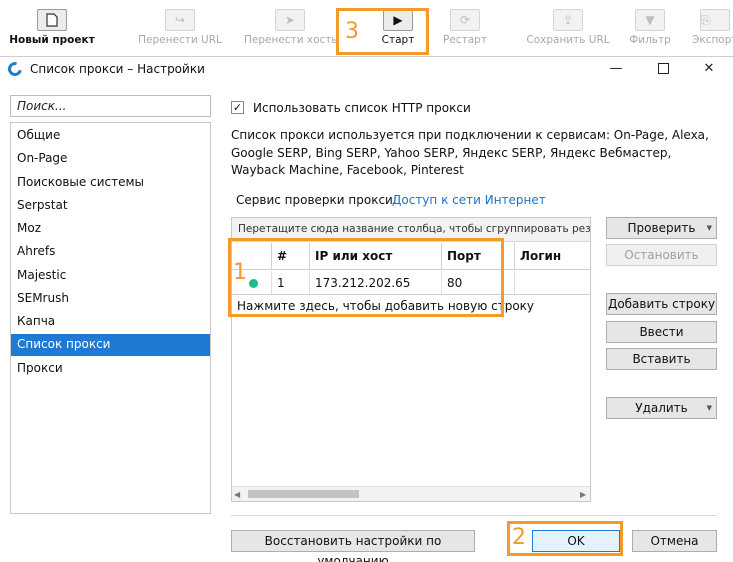 The image size is (733, 562). Describe the element at coordinates (650, 20) in the screenshot. I see `filter-icon: ▼` at that location.